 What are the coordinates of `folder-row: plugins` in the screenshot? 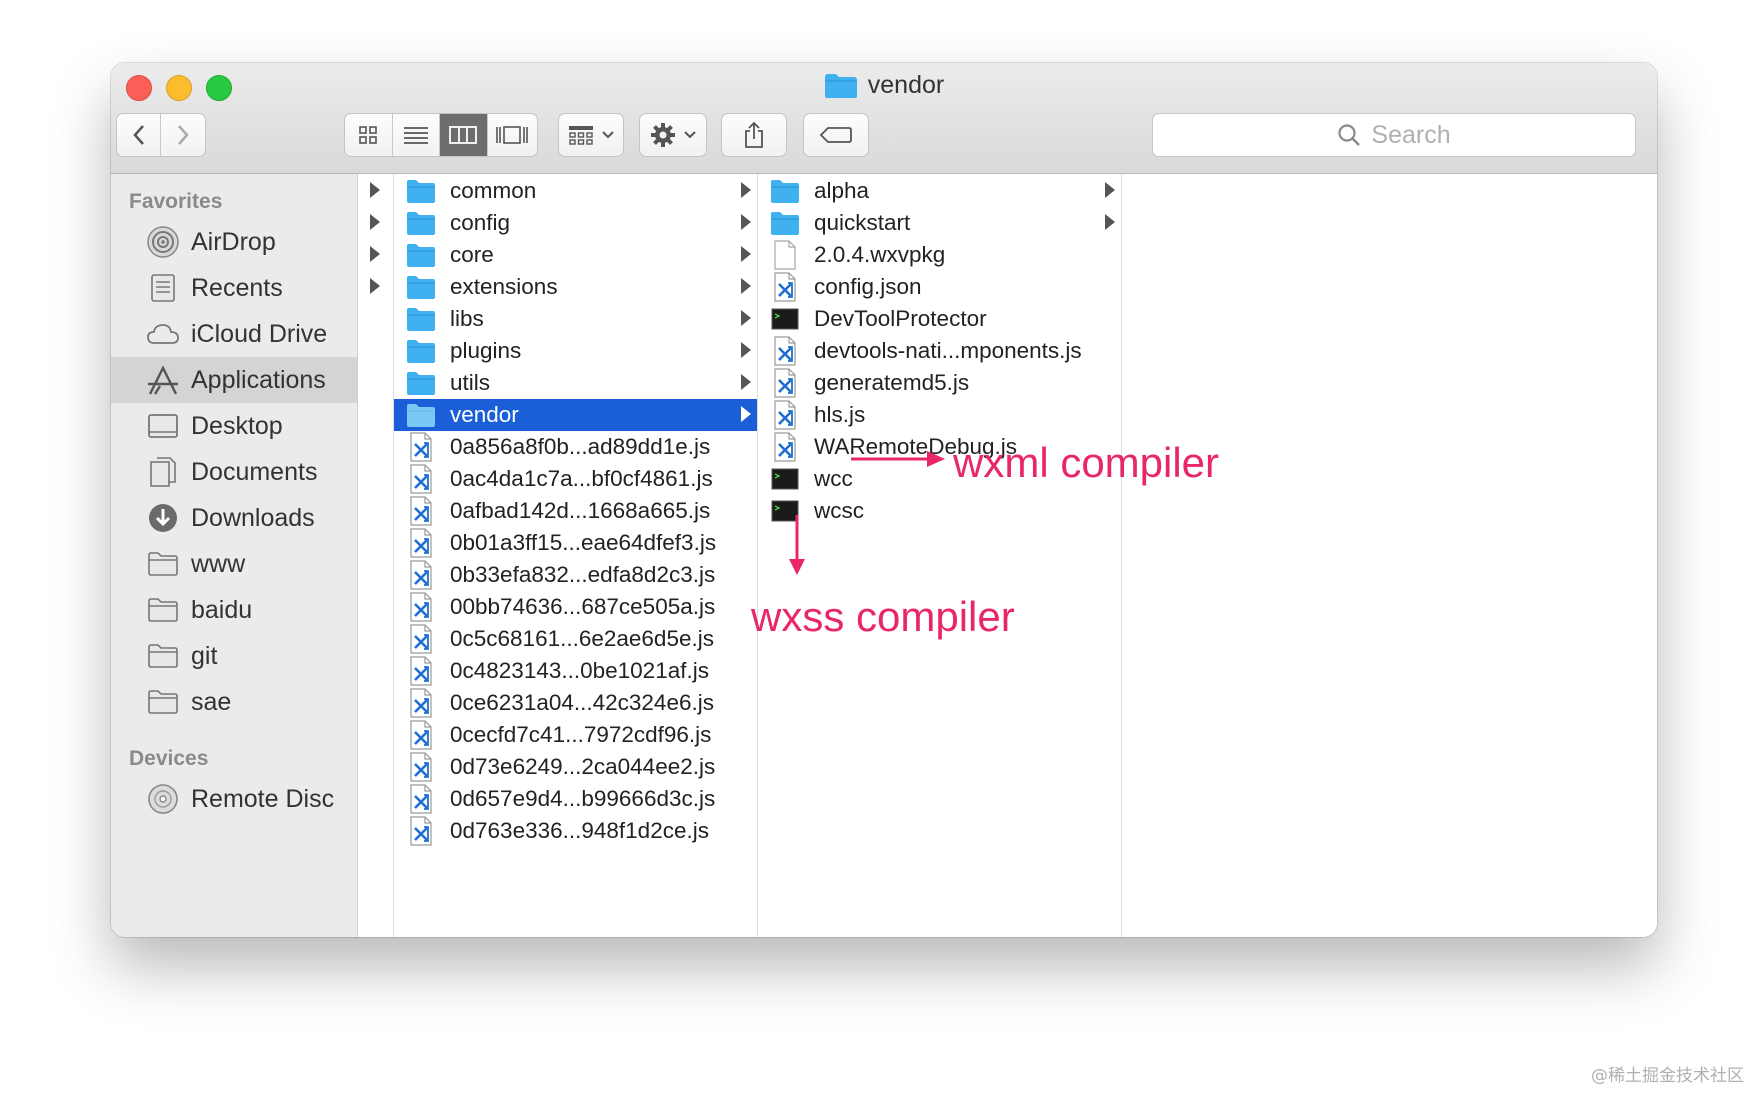 It's located at (575, 351).